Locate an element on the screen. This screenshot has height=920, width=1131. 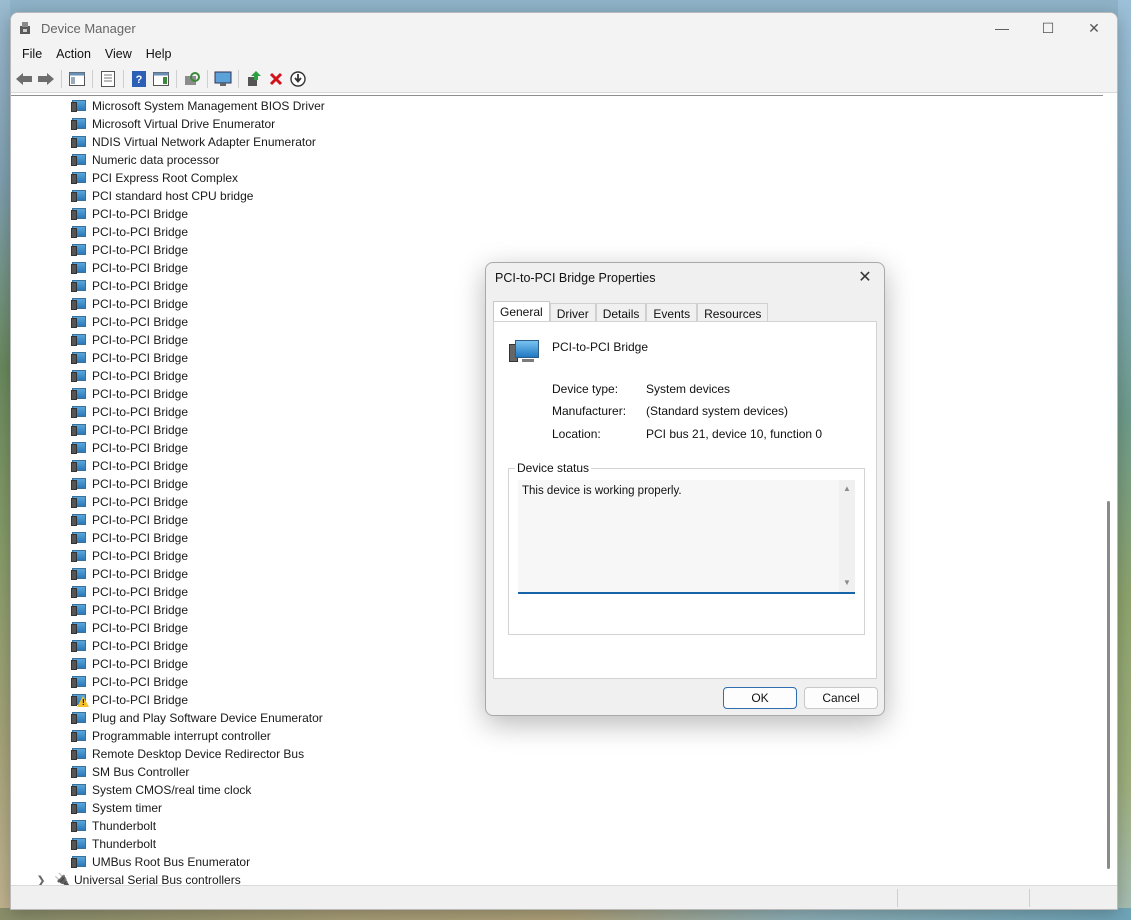
tab-driver: Driver is located at coordinates (572, 313).